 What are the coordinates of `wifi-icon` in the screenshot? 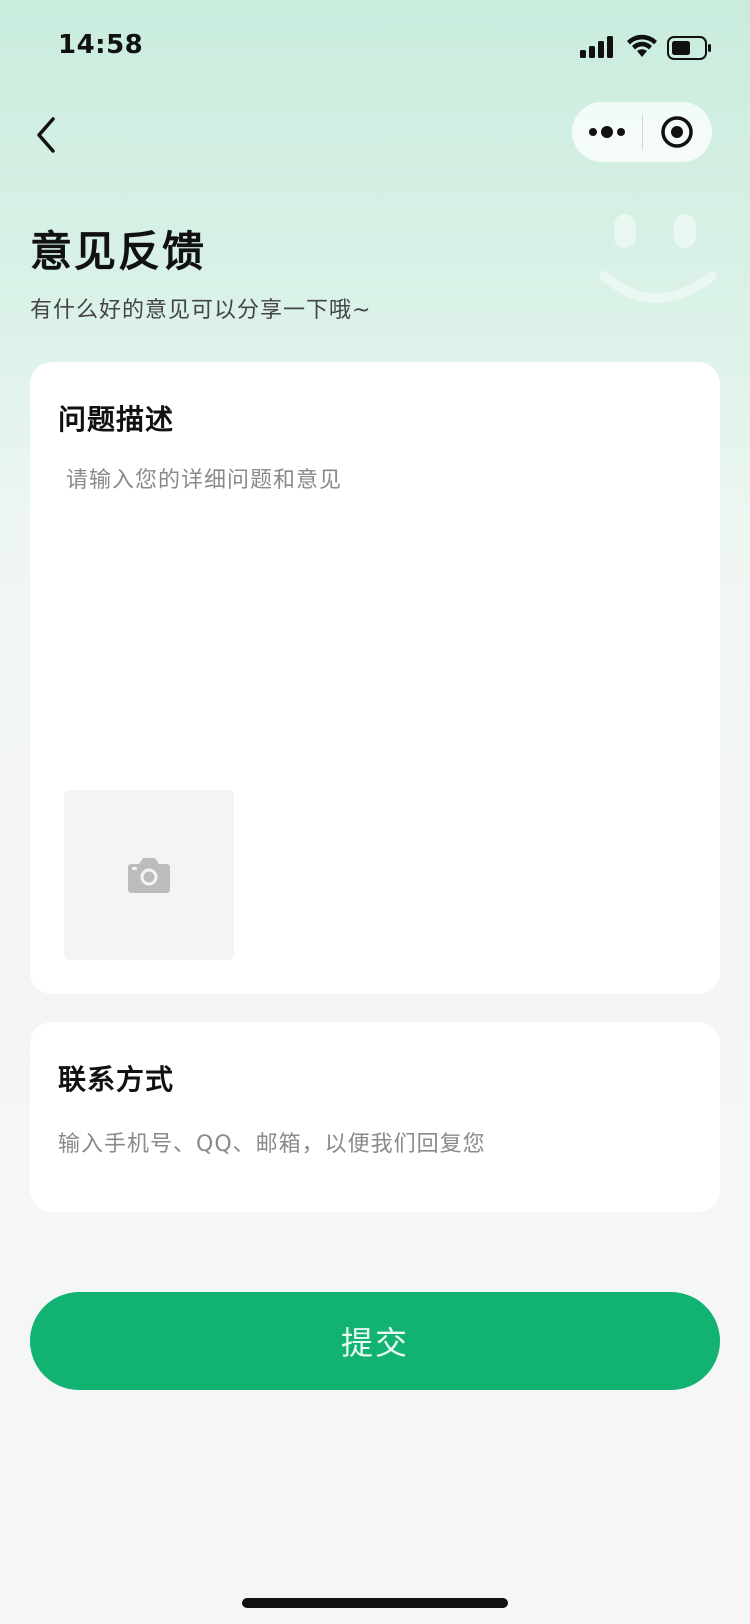 It's located at (642, 48).